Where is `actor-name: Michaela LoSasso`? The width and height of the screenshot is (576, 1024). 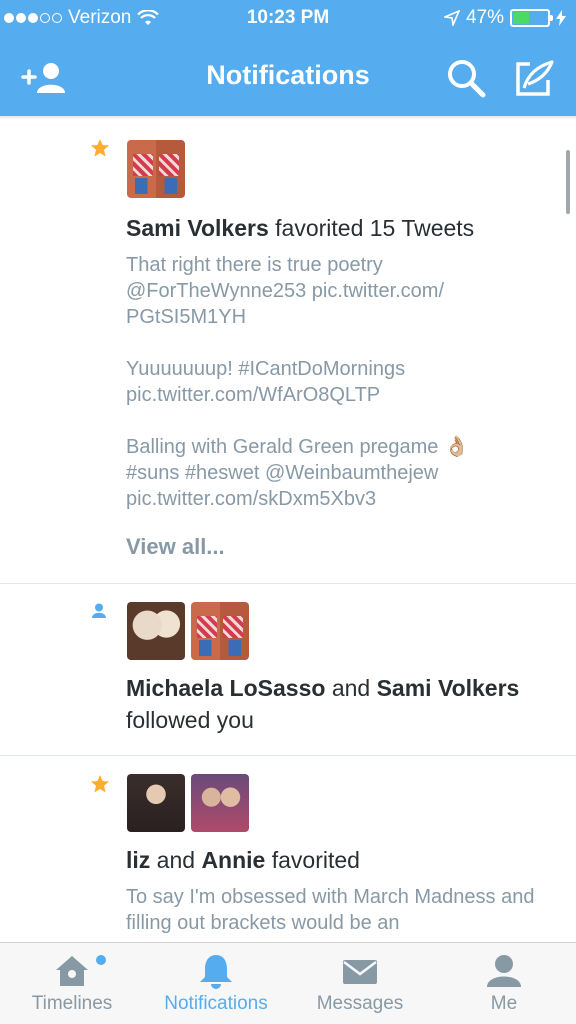
actor-name: Michaela LoSasso is located at coordinates (225, 688).